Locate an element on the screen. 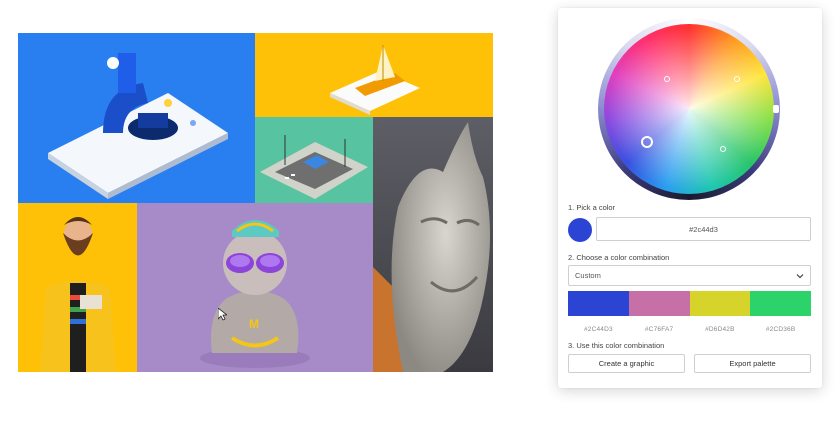 The height and width of the screenshot is (428, 837). monkey-illustration: M is located at coordinates (255, 287).